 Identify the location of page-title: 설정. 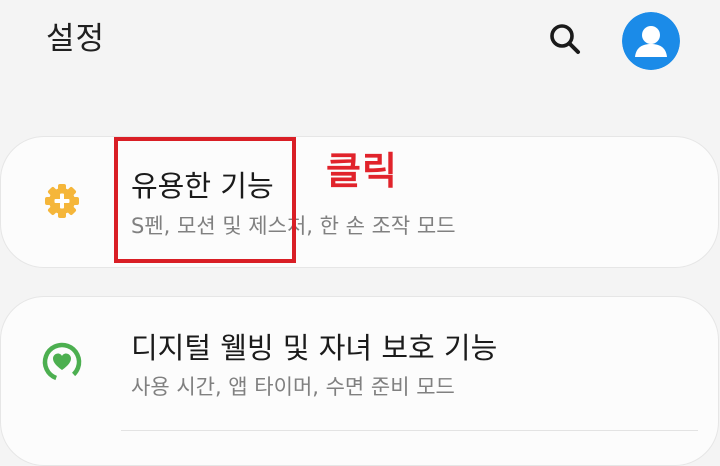
(76, 39).